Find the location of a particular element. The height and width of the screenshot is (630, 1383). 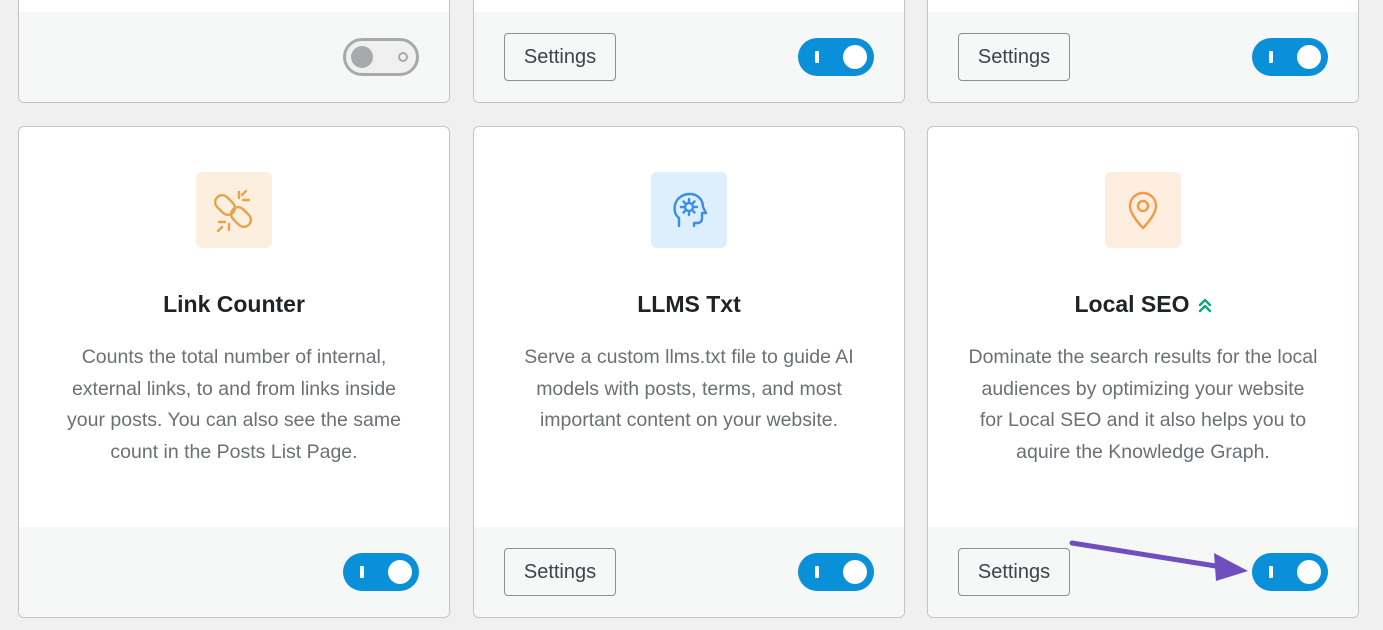

module-toggle-local-seo is located at coordinates (1290, 572).